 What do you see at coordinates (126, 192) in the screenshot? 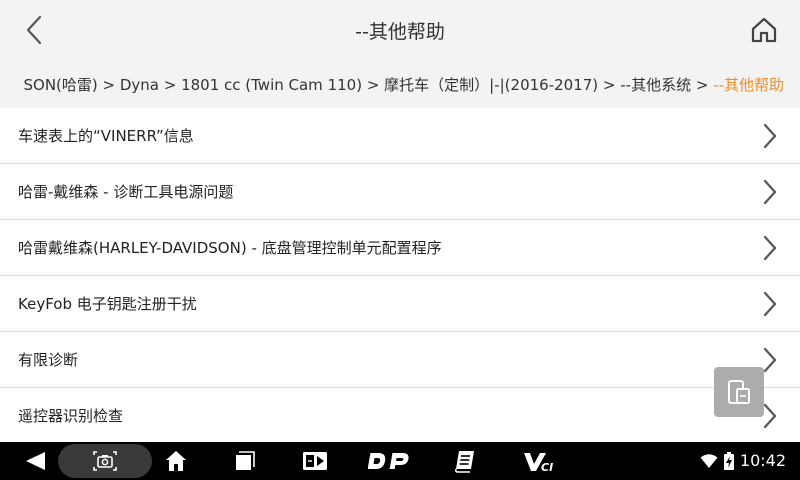
I see `list-item-label: 哈雷-戴维森 - 诊断工具电源问题` at bounding box center [126, 192].